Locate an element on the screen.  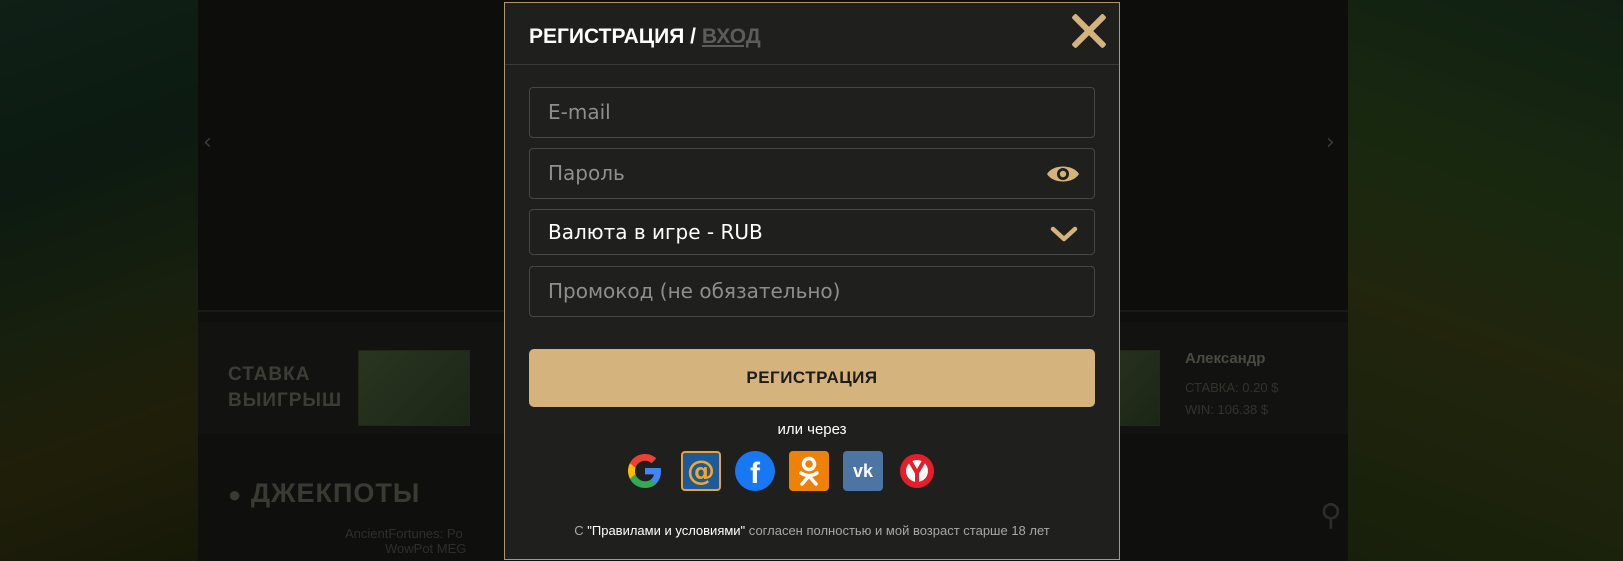
banner-prev-arrow-icon: ‹ is located at coordinates (207, 142).